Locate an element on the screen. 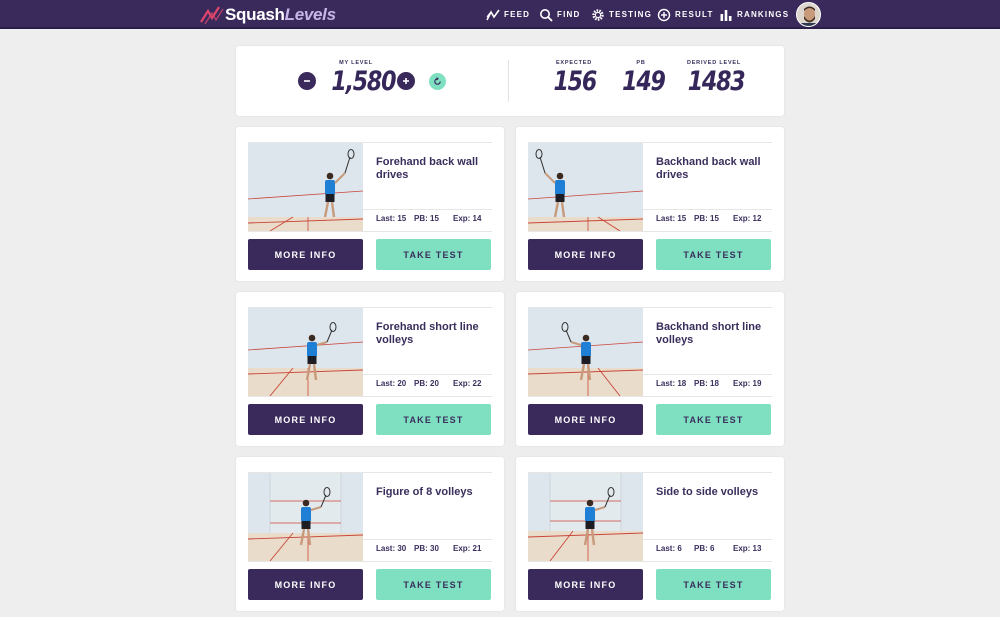  nav-feed: FEED is located at coordinates (508, 14).